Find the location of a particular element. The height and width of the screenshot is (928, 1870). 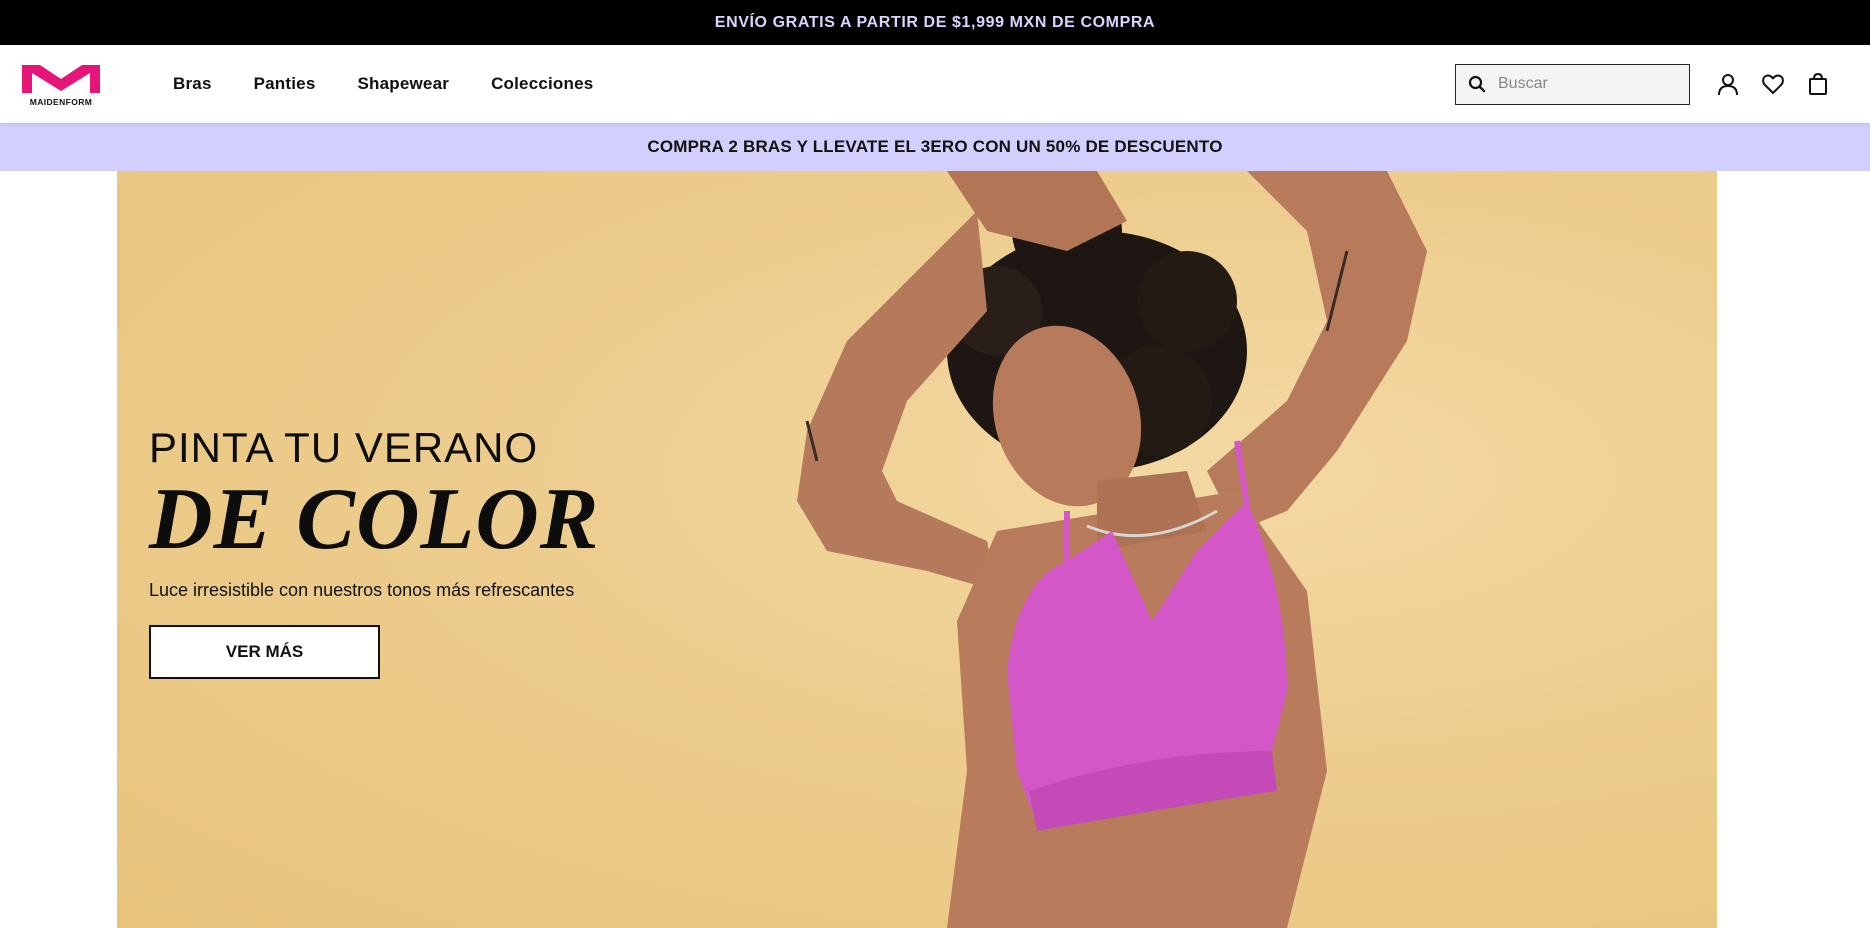

search-icon is located at coordinates (1477, 84).